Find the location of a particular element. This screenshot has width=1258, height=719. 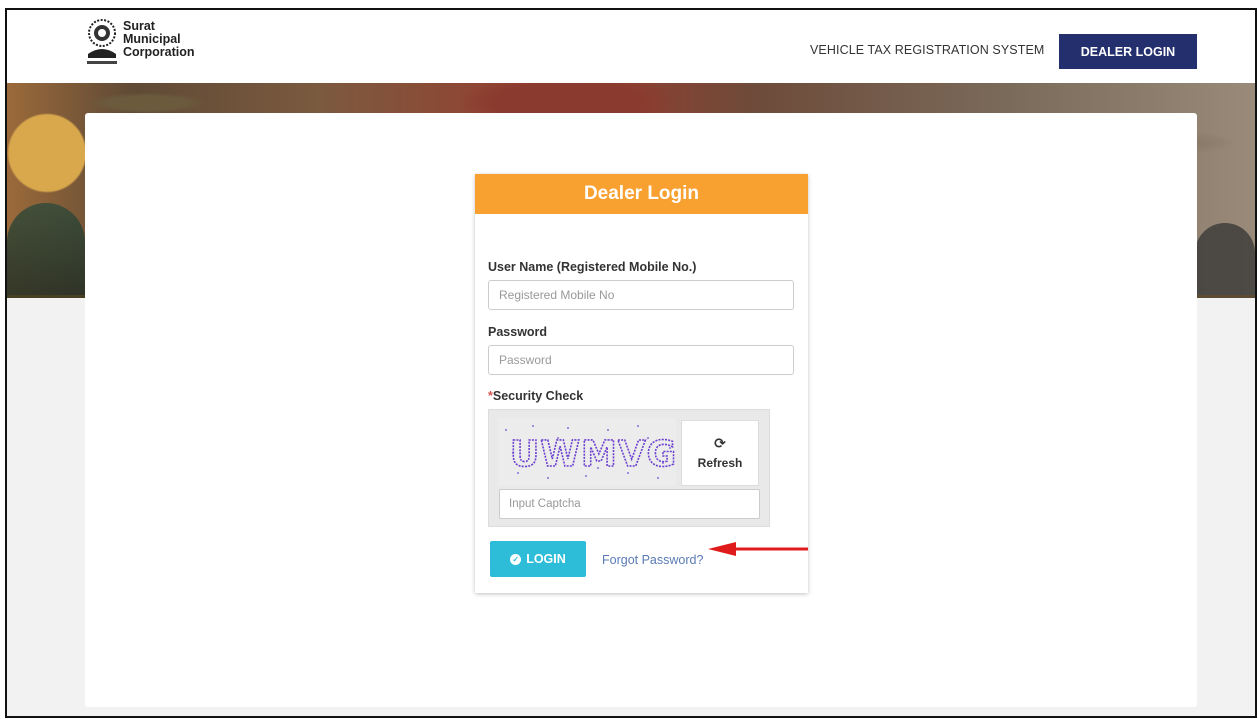

password-input is located at coordinates (641, 360).